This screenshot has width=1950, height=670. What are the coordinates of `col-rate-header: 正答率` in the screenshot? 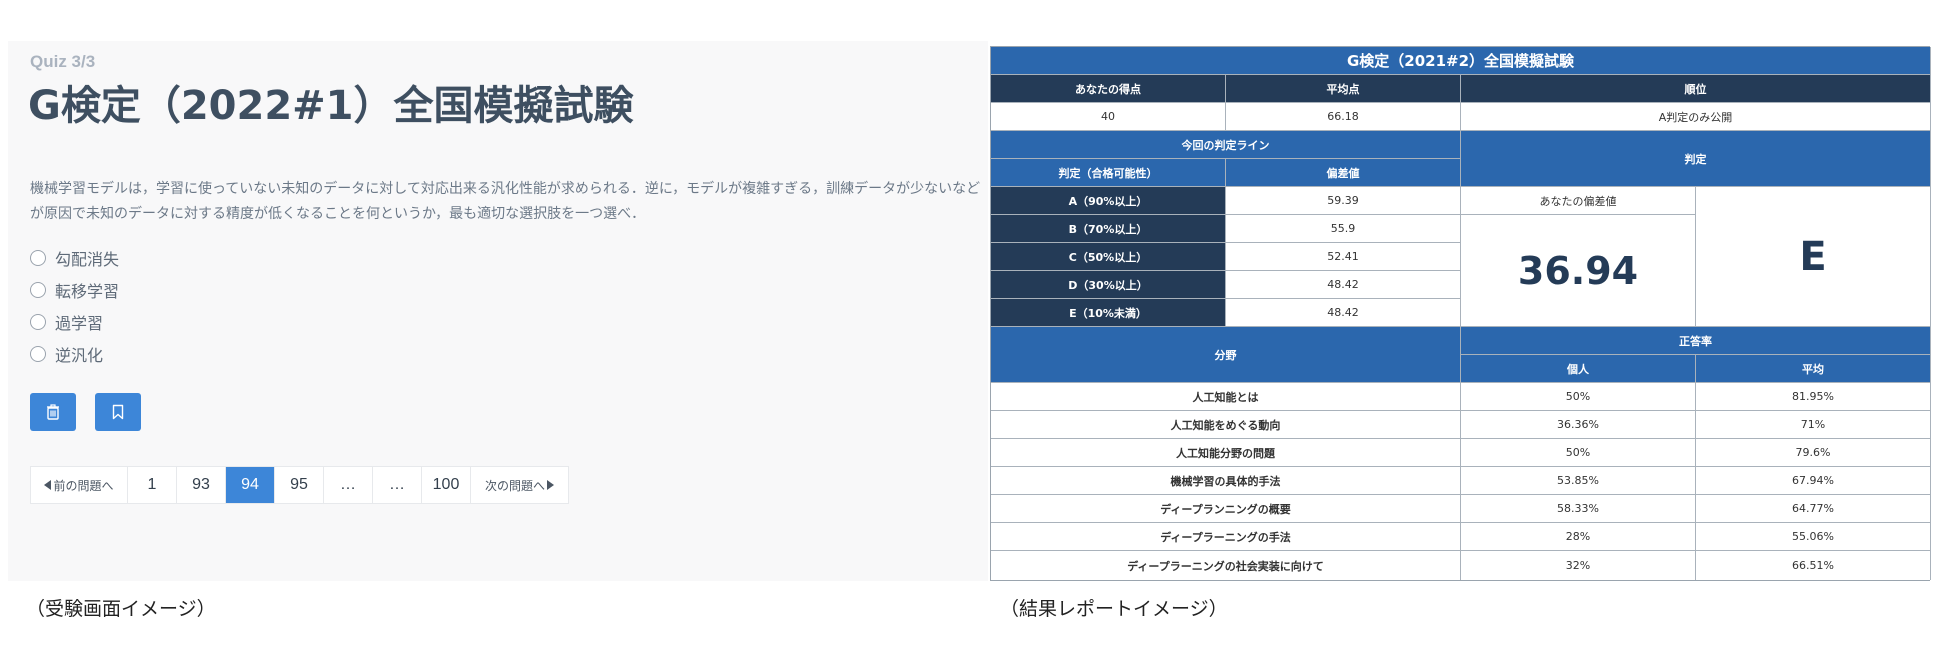 It's located at (1696, 341).